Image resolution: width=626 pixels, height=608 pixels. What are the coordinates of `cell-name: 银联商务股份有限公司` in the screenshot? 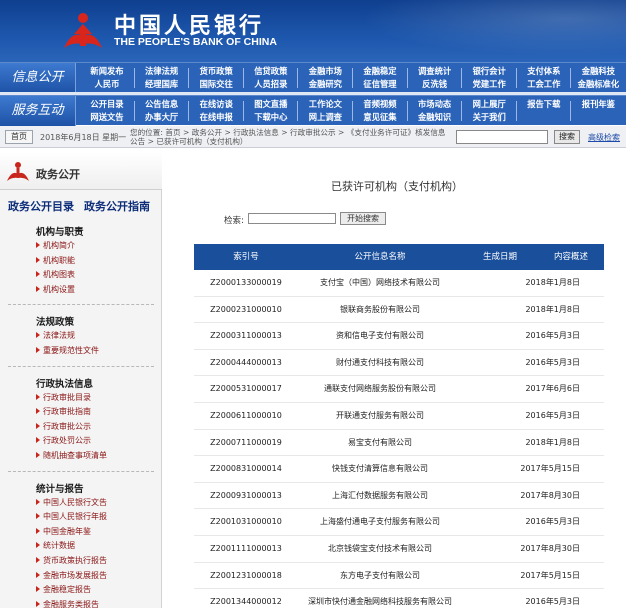 It's located at (380, 310).